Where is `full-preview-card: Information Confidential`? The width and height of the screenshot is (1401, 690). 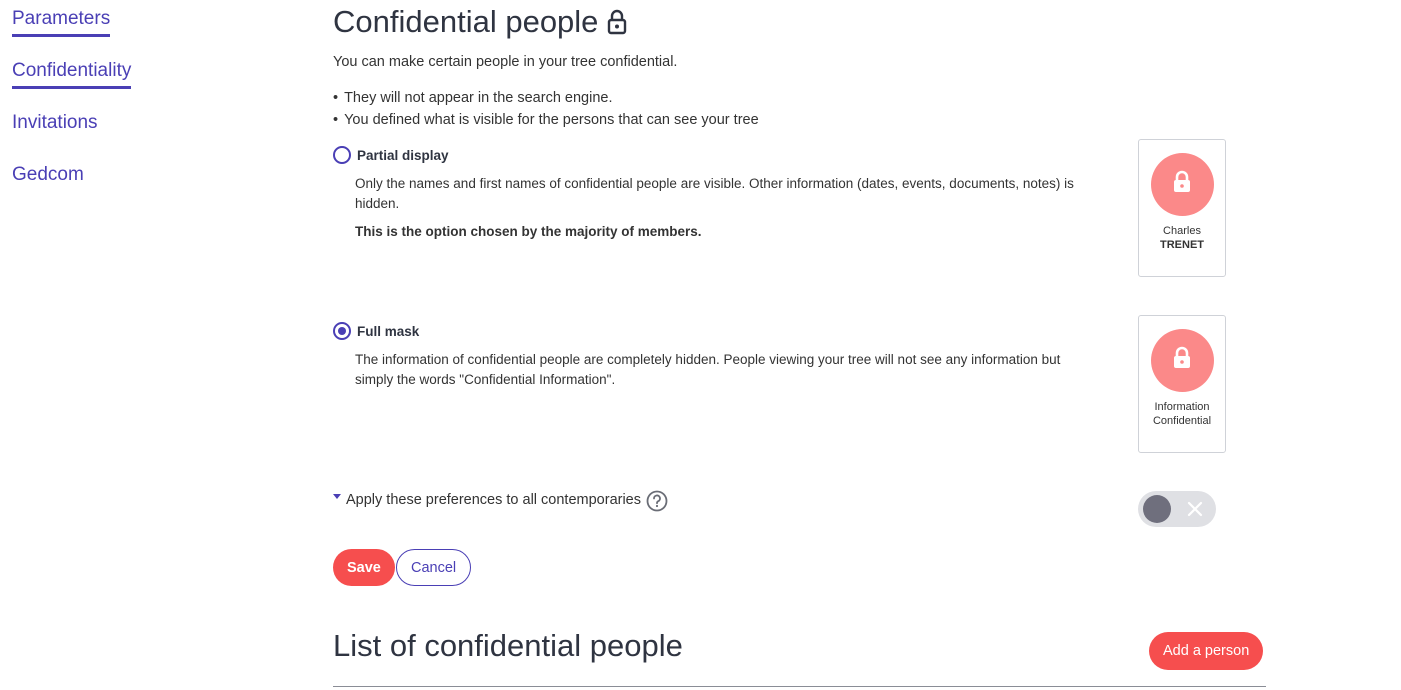 full-preview-card: Information Confidential is located at coordinates (1182, 384).